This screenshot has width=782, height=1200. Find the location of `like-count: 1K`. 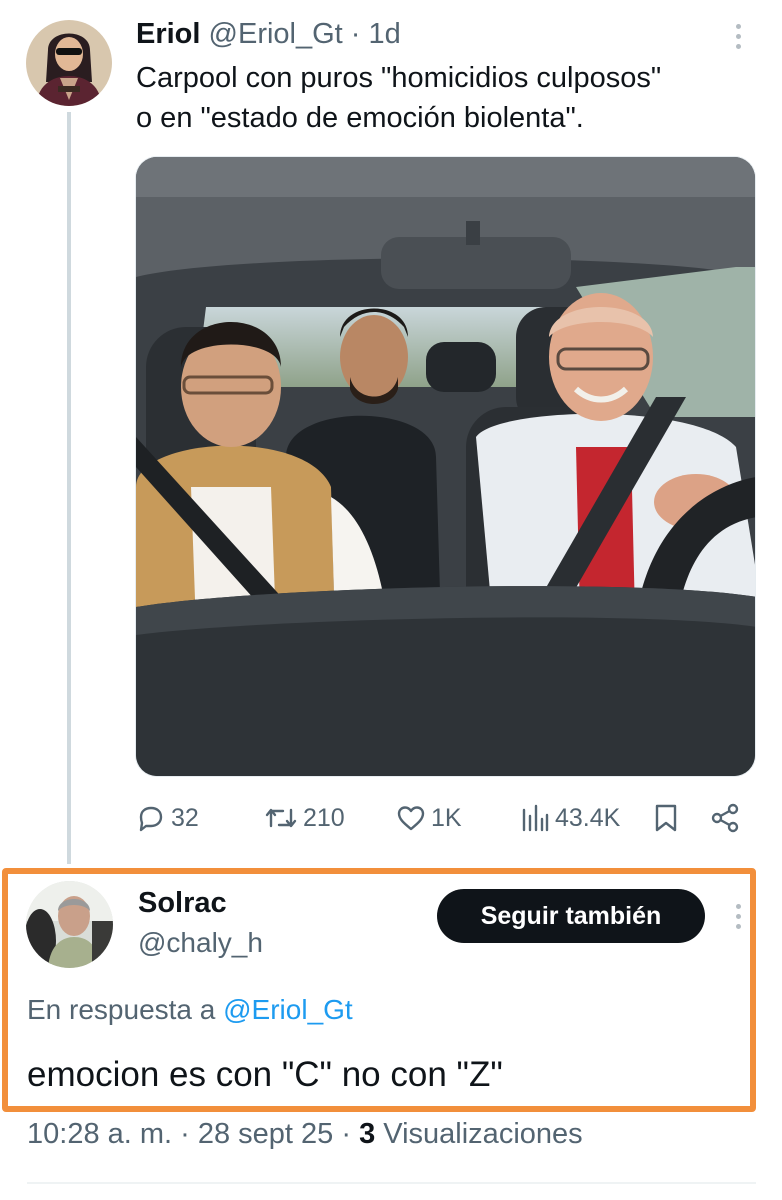

like-count: 1K is located at coordinates (446, 817).